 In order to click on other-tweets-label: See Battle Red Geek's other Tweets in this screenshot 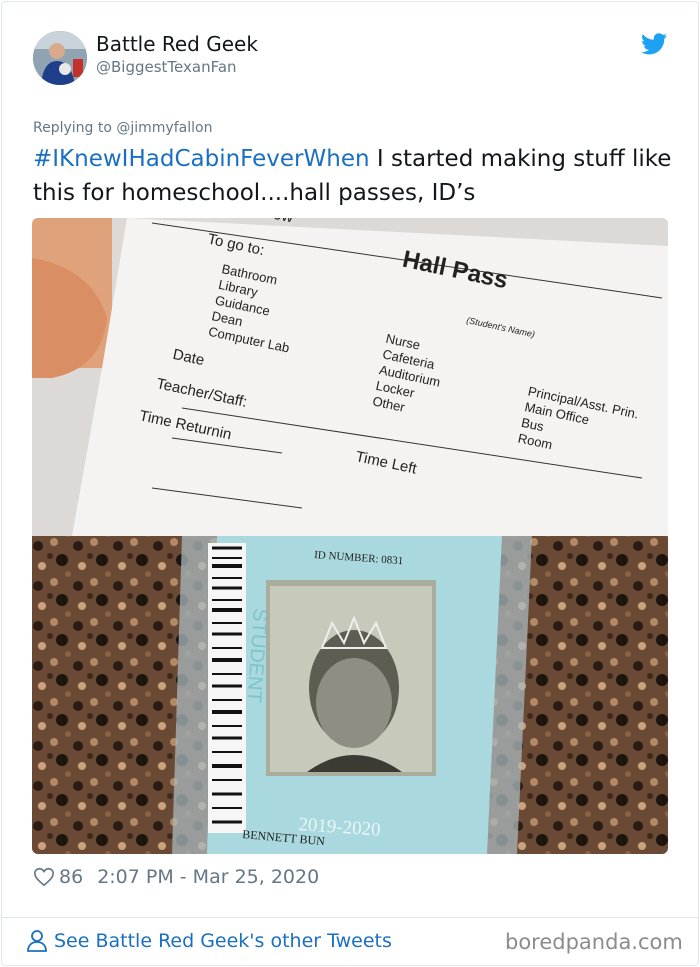, I will do `click(223, 941)`.